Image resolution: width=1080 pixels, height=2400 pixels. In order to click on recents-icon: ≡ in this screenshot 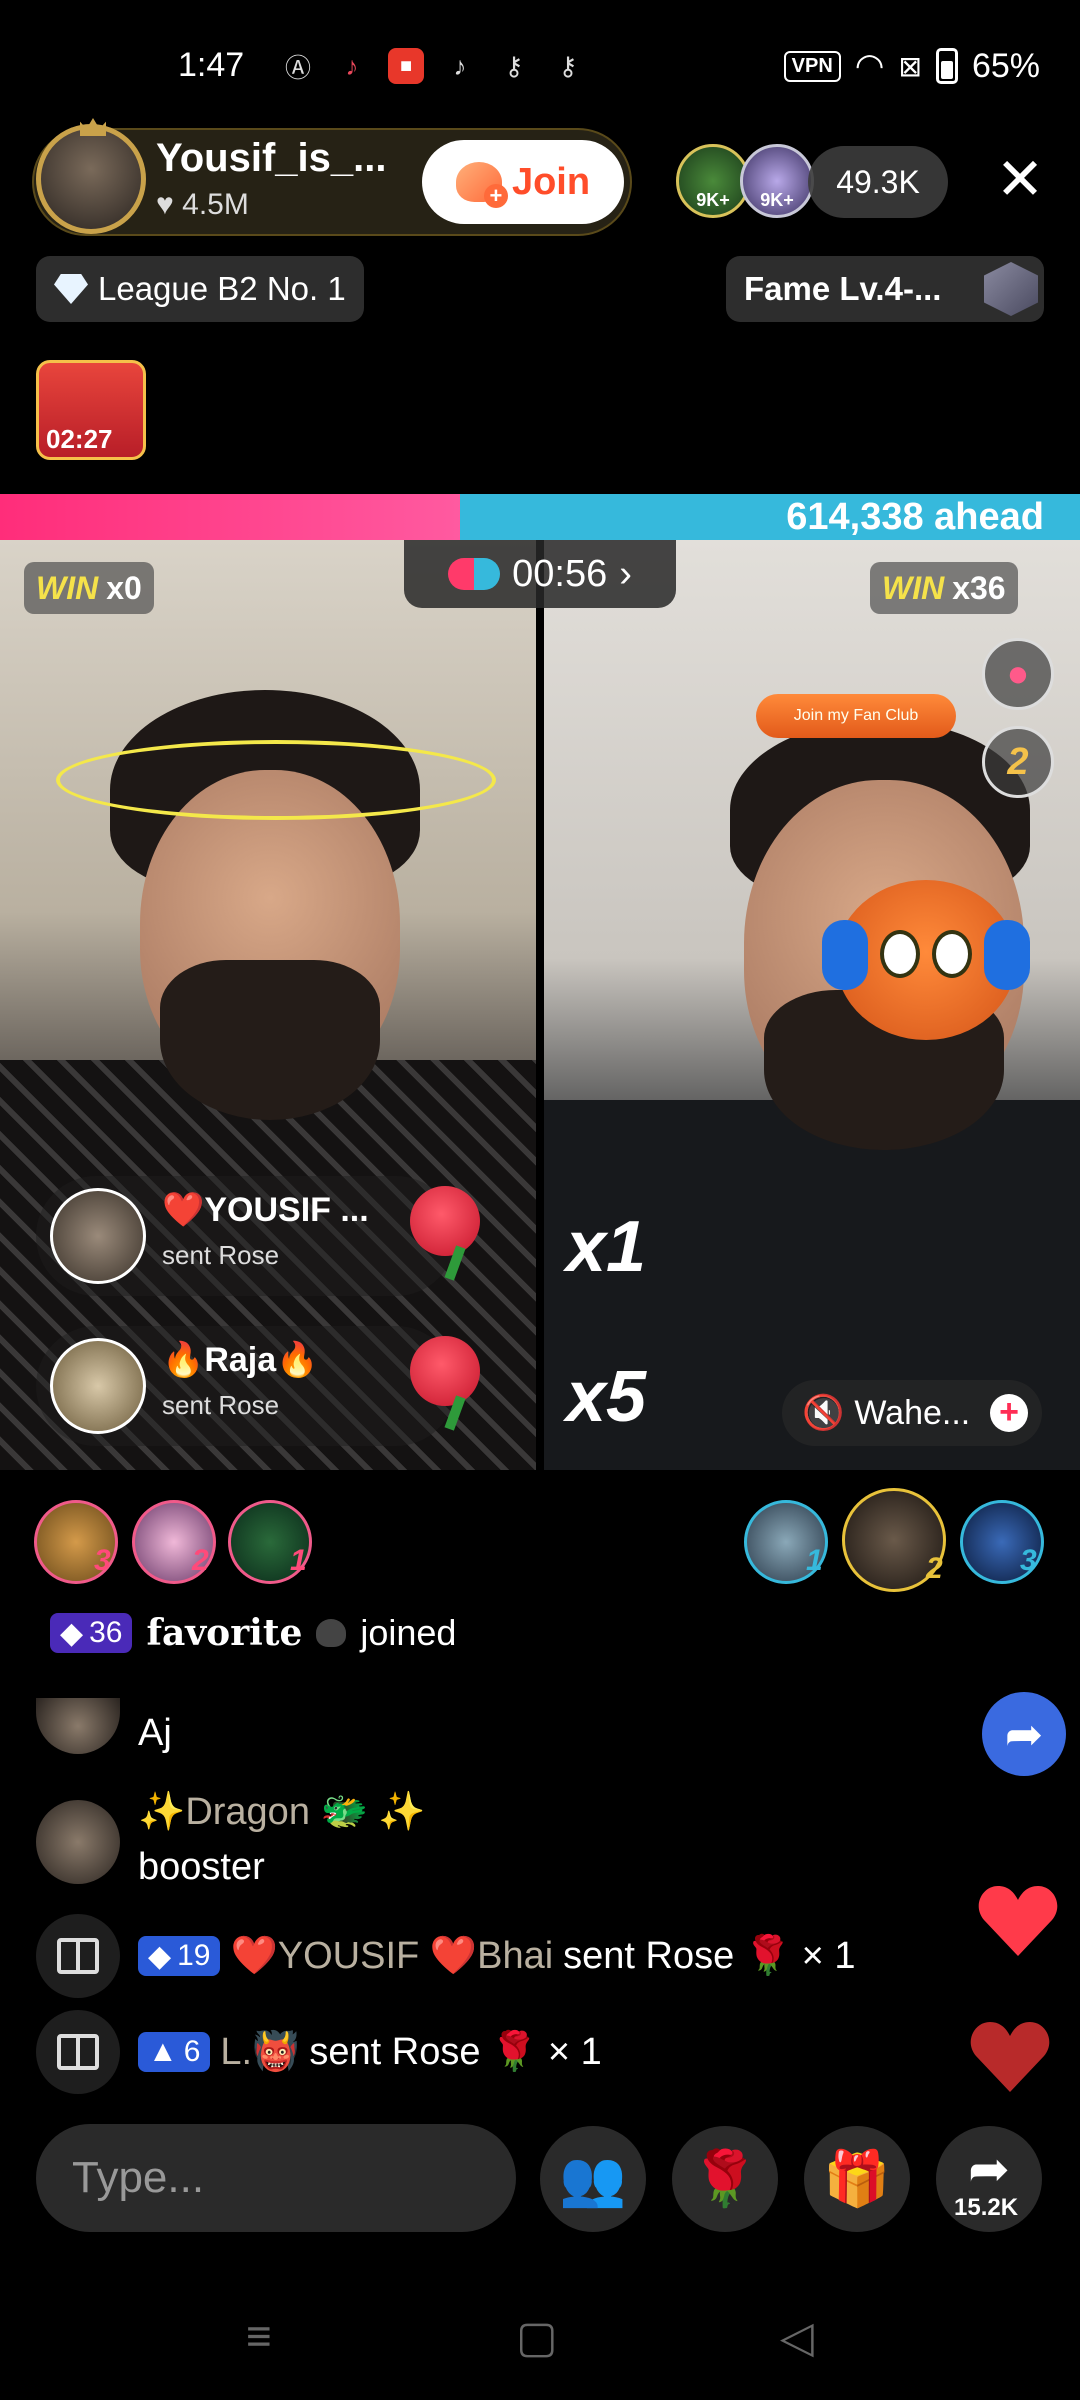, I will do `click(259, 2337)`.